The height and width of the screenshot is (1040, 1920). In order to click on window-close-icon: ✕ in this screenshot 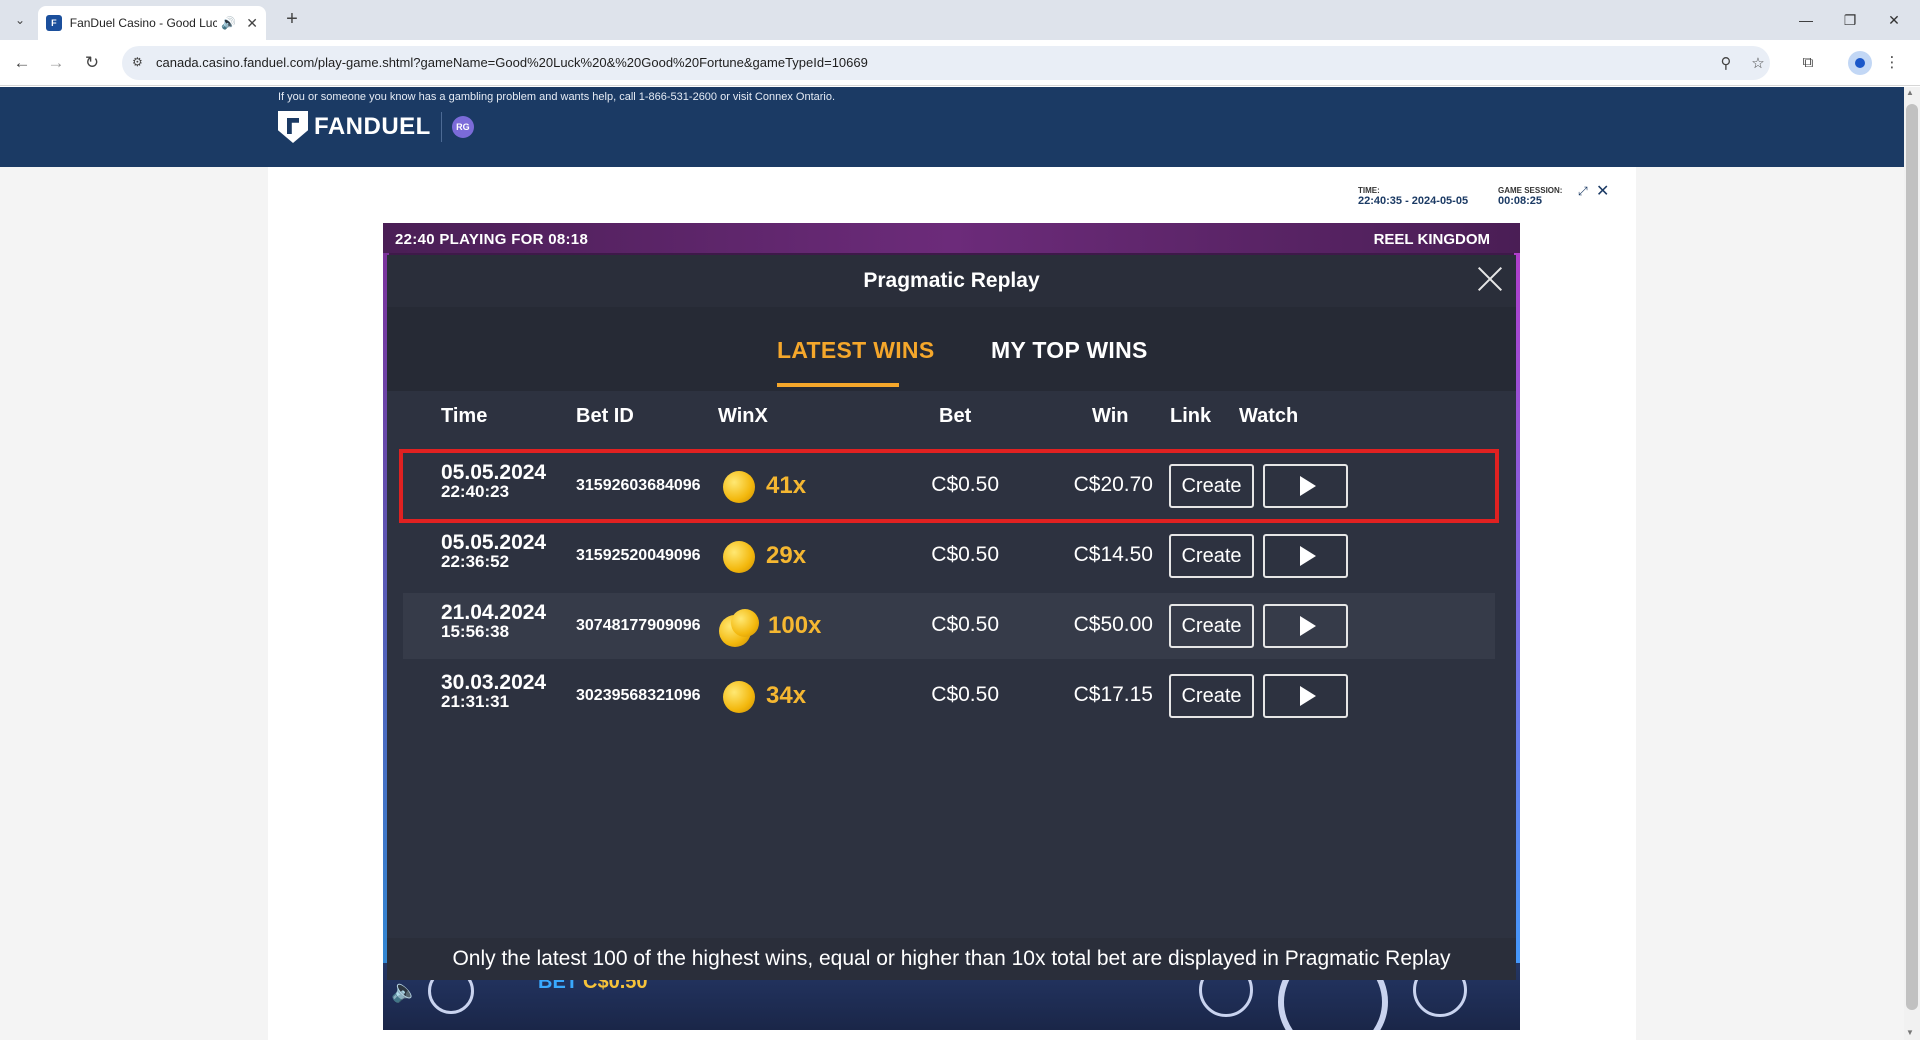, I will do `click(1894, 20)`.